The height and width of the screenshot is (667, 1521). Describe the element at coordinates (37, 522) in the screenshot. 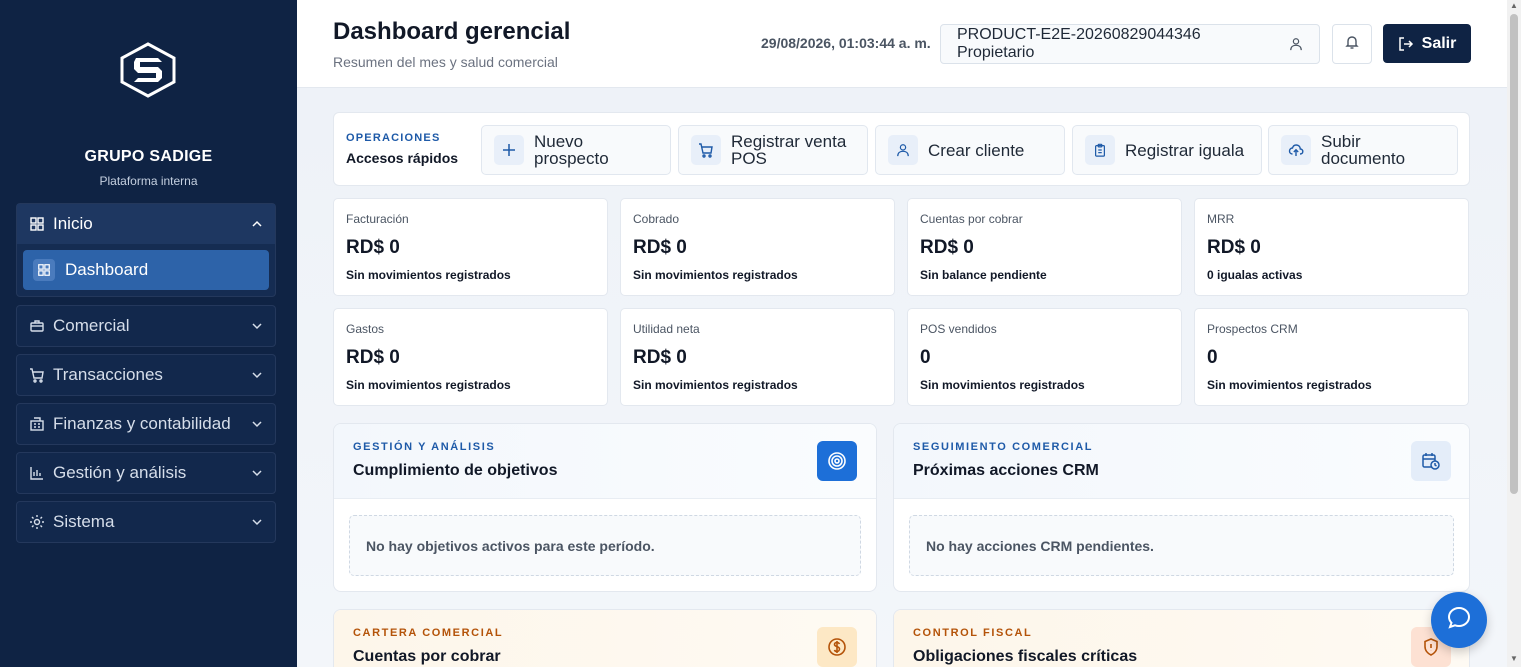

I see `gear-icon` at that location.